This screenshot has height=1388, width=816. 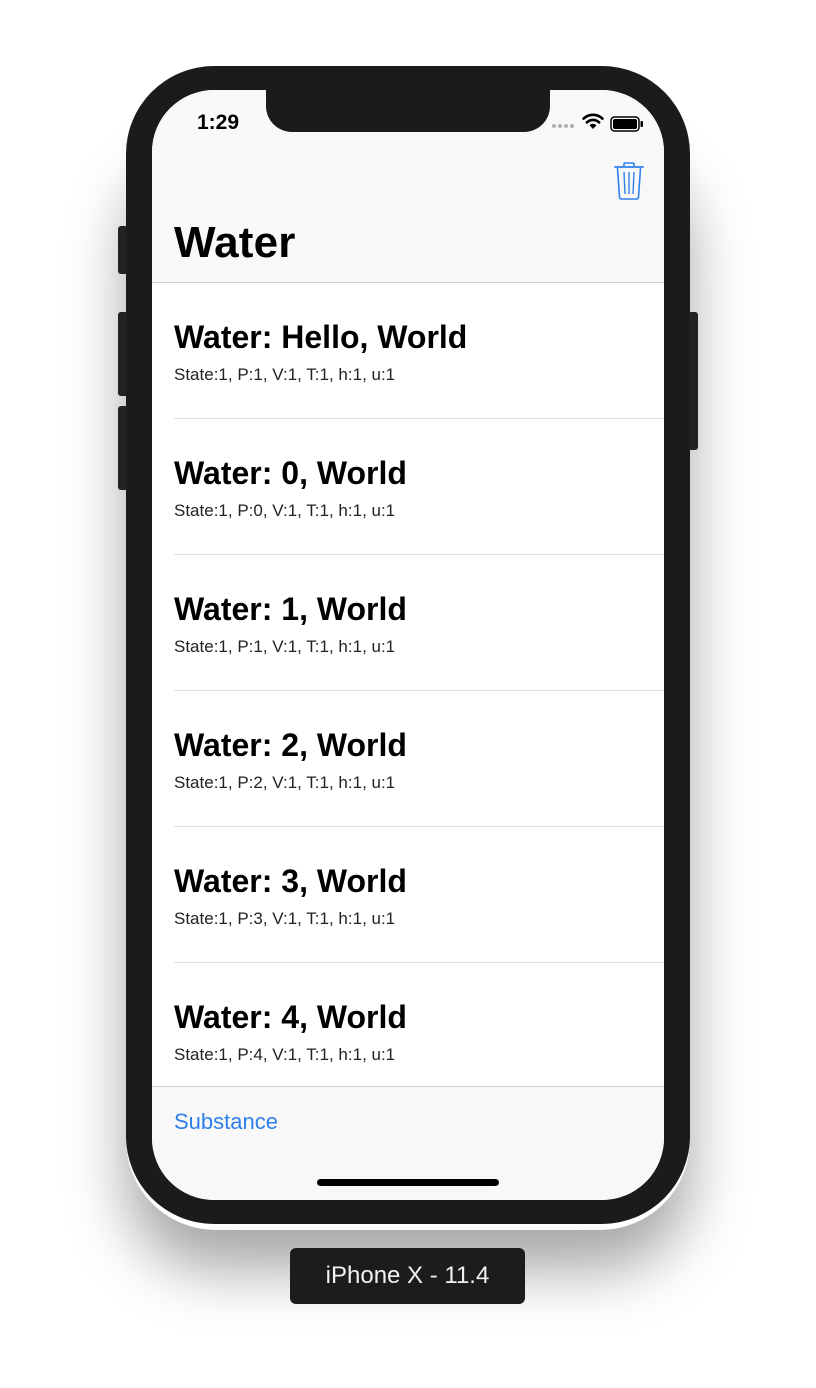 I want to click on substance-button: Substance, so click(x=226, y=1122).